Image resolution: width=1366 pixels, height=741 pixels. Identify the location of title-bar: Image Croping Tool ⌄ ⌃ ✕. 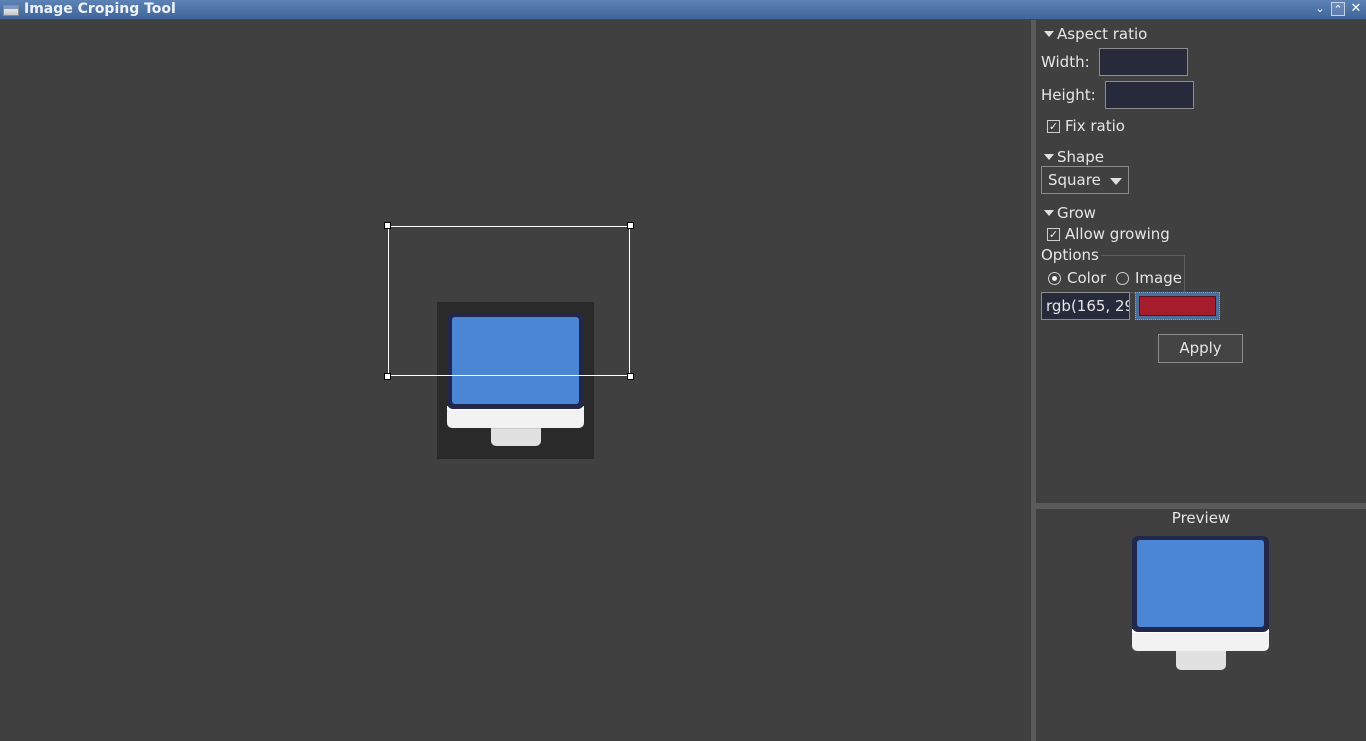
(683, 10).